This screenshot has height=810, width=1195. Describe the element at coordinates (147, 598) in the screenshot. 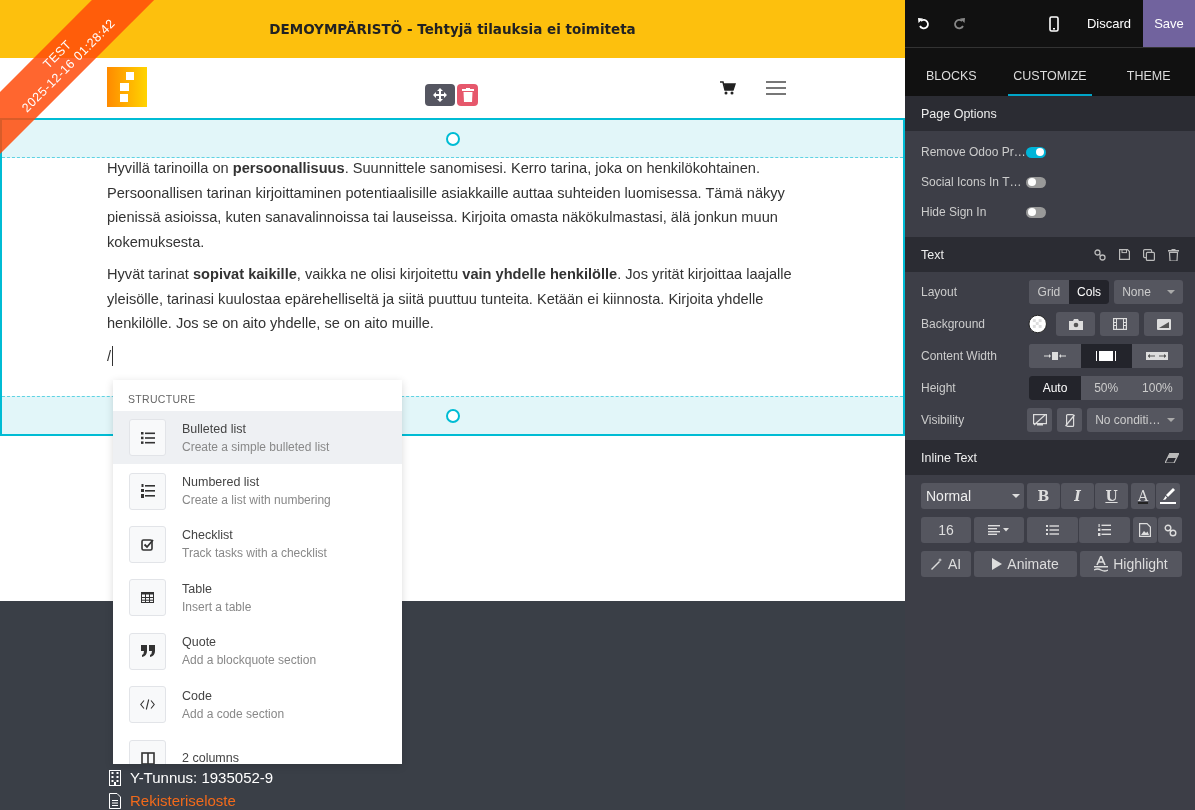

I see `table-icon` at that location.